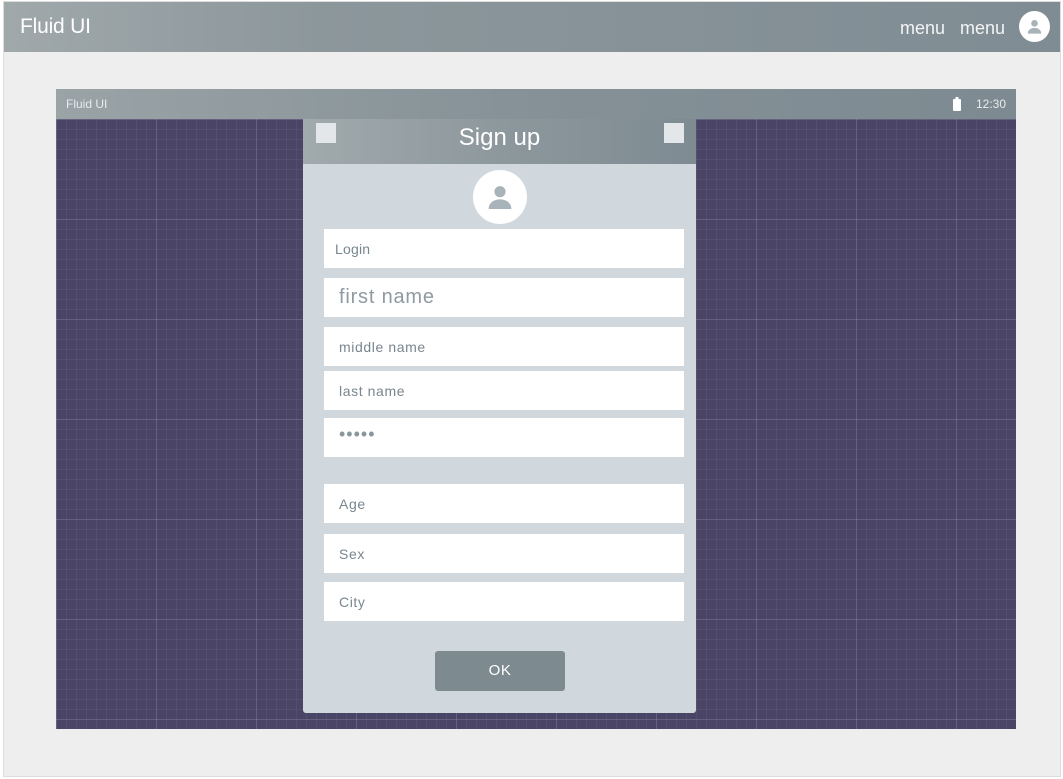  I want to click on last-name-field: last name, so click(504, 390).